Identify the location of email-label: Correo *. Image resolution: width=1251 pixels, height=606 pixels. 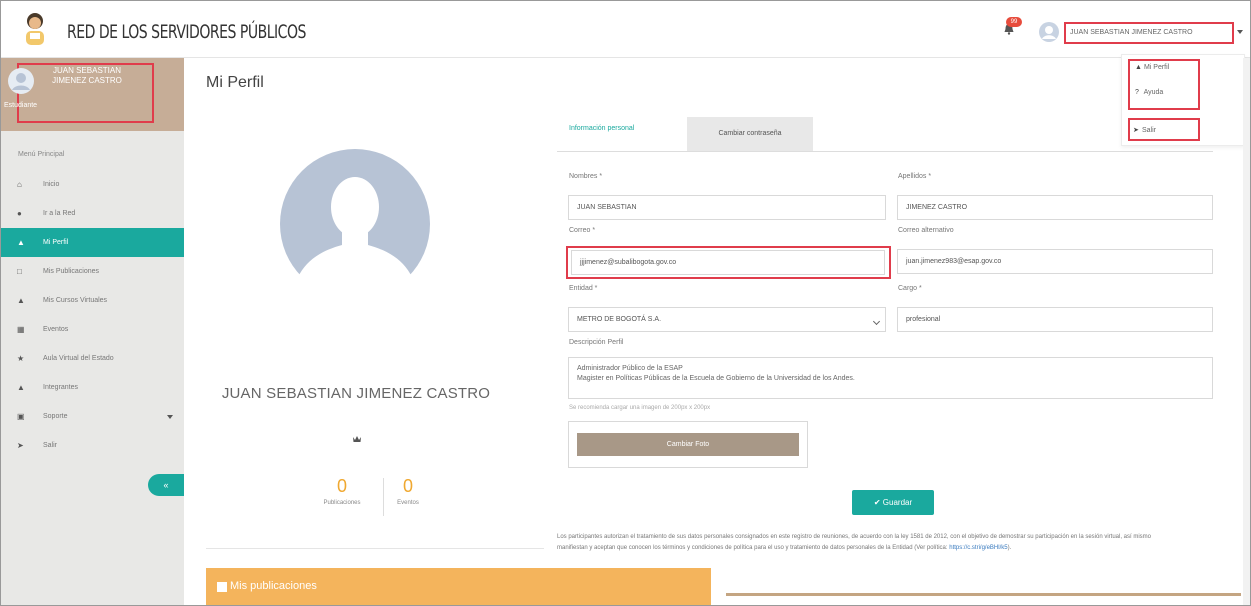
(582, 230).